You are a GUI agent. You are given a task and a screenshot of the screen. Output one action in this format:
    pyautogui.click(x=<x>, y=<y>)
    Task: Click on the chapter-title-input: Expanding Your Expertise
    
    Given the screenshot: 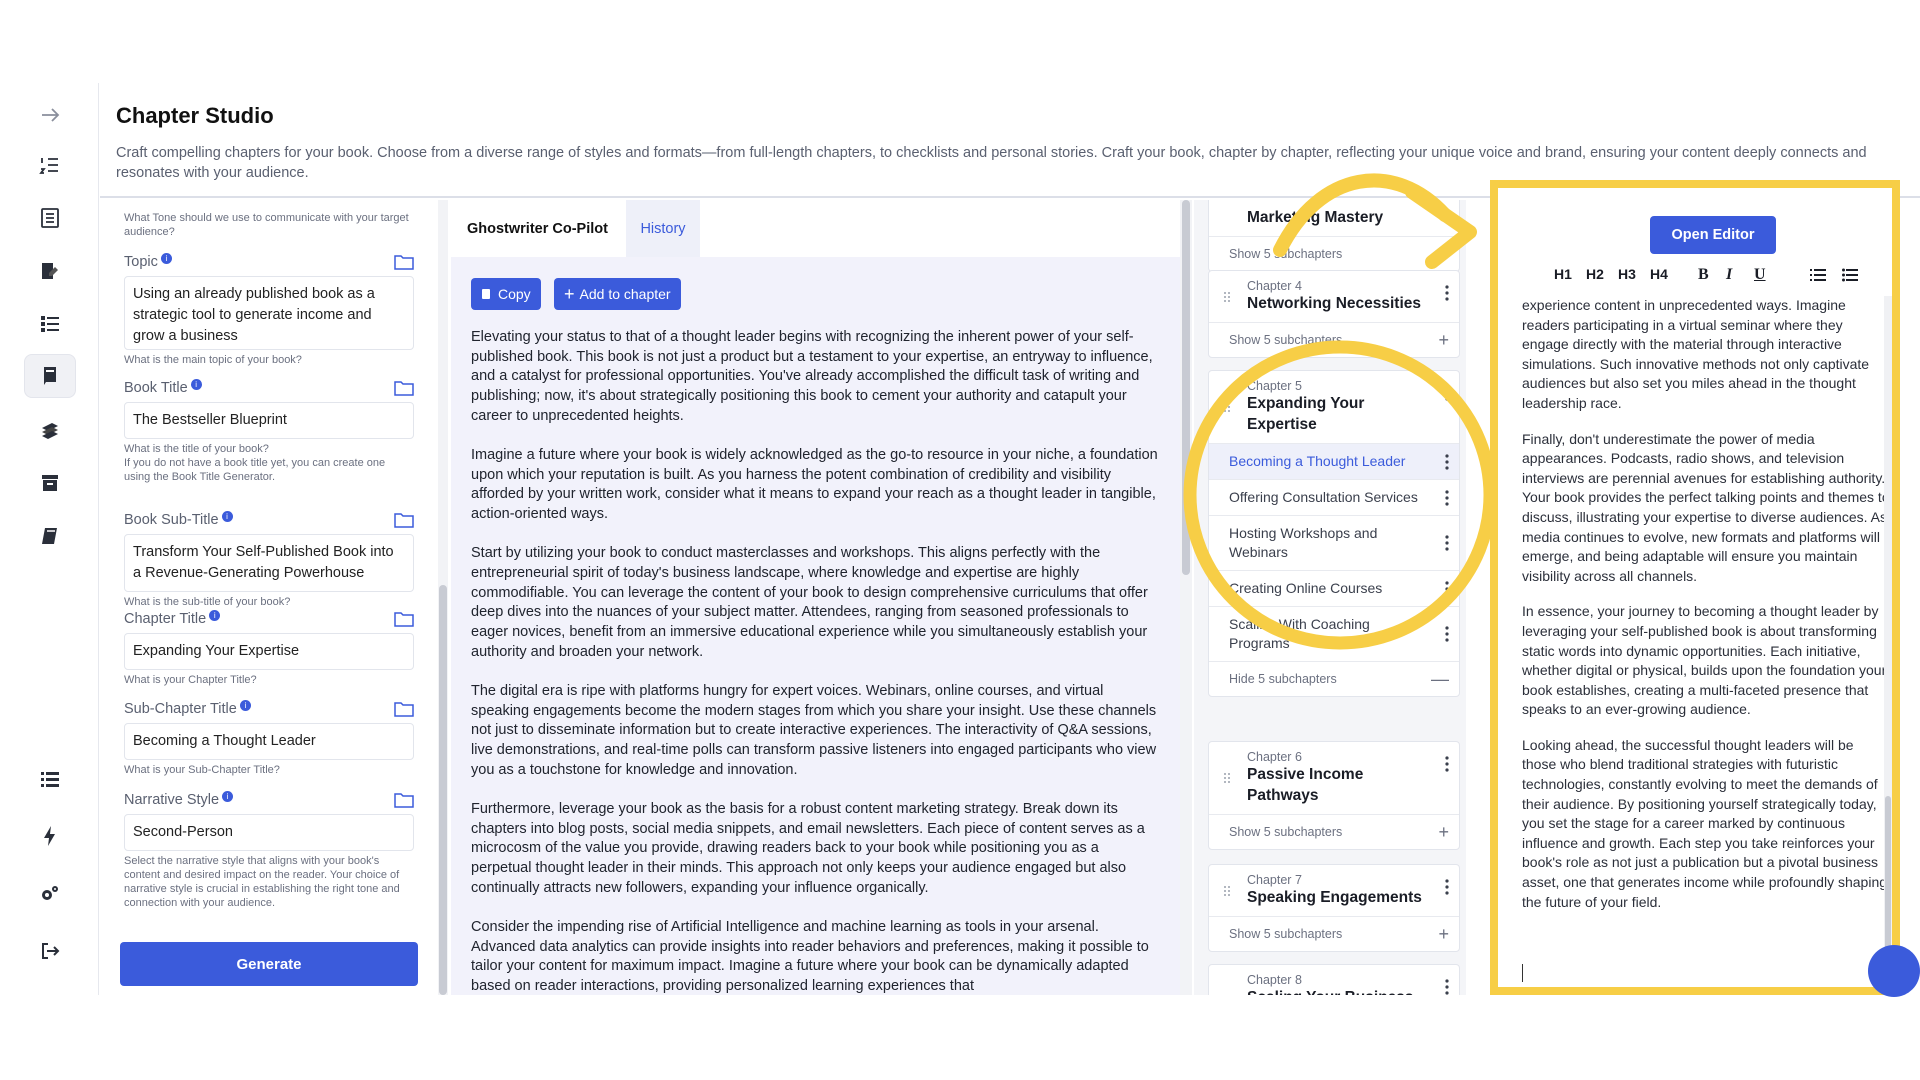 What is the action you would take?
    pyautogui.click(x=269, y=651)
    